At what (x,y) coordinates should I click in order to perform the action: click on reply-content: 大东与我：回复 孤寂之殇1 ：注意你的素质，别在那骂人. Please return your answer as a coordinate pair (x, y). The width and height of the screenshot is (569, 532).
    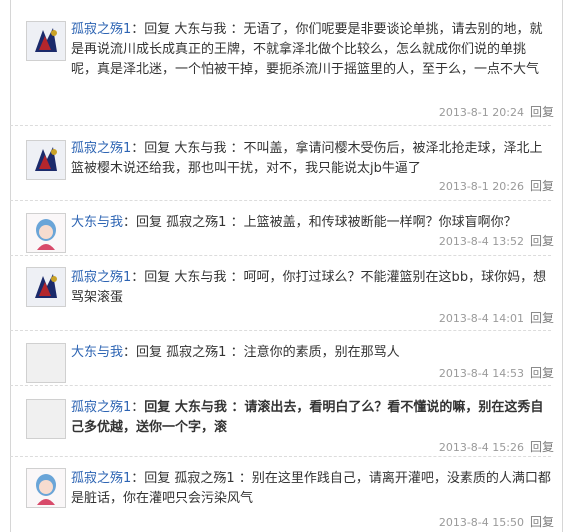
    Looking at the image, I should click on (311, 353).